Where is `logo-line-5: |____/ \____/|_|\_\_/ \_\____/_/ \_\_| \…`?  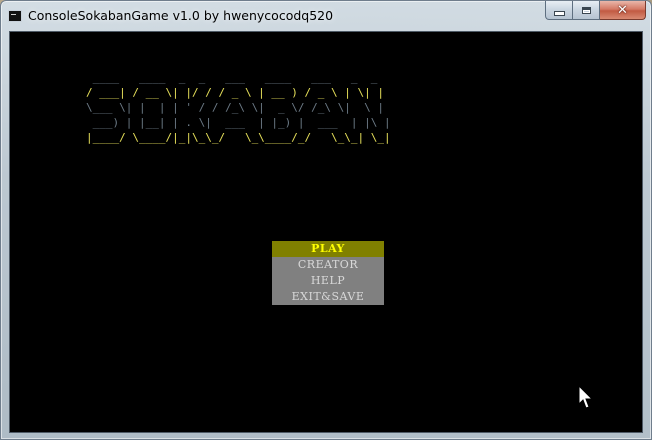 logo-line-5: |____/ \____/|_|\_\_/ \_\____/_/ \_\_| \… is located at coordinates (238, 137).